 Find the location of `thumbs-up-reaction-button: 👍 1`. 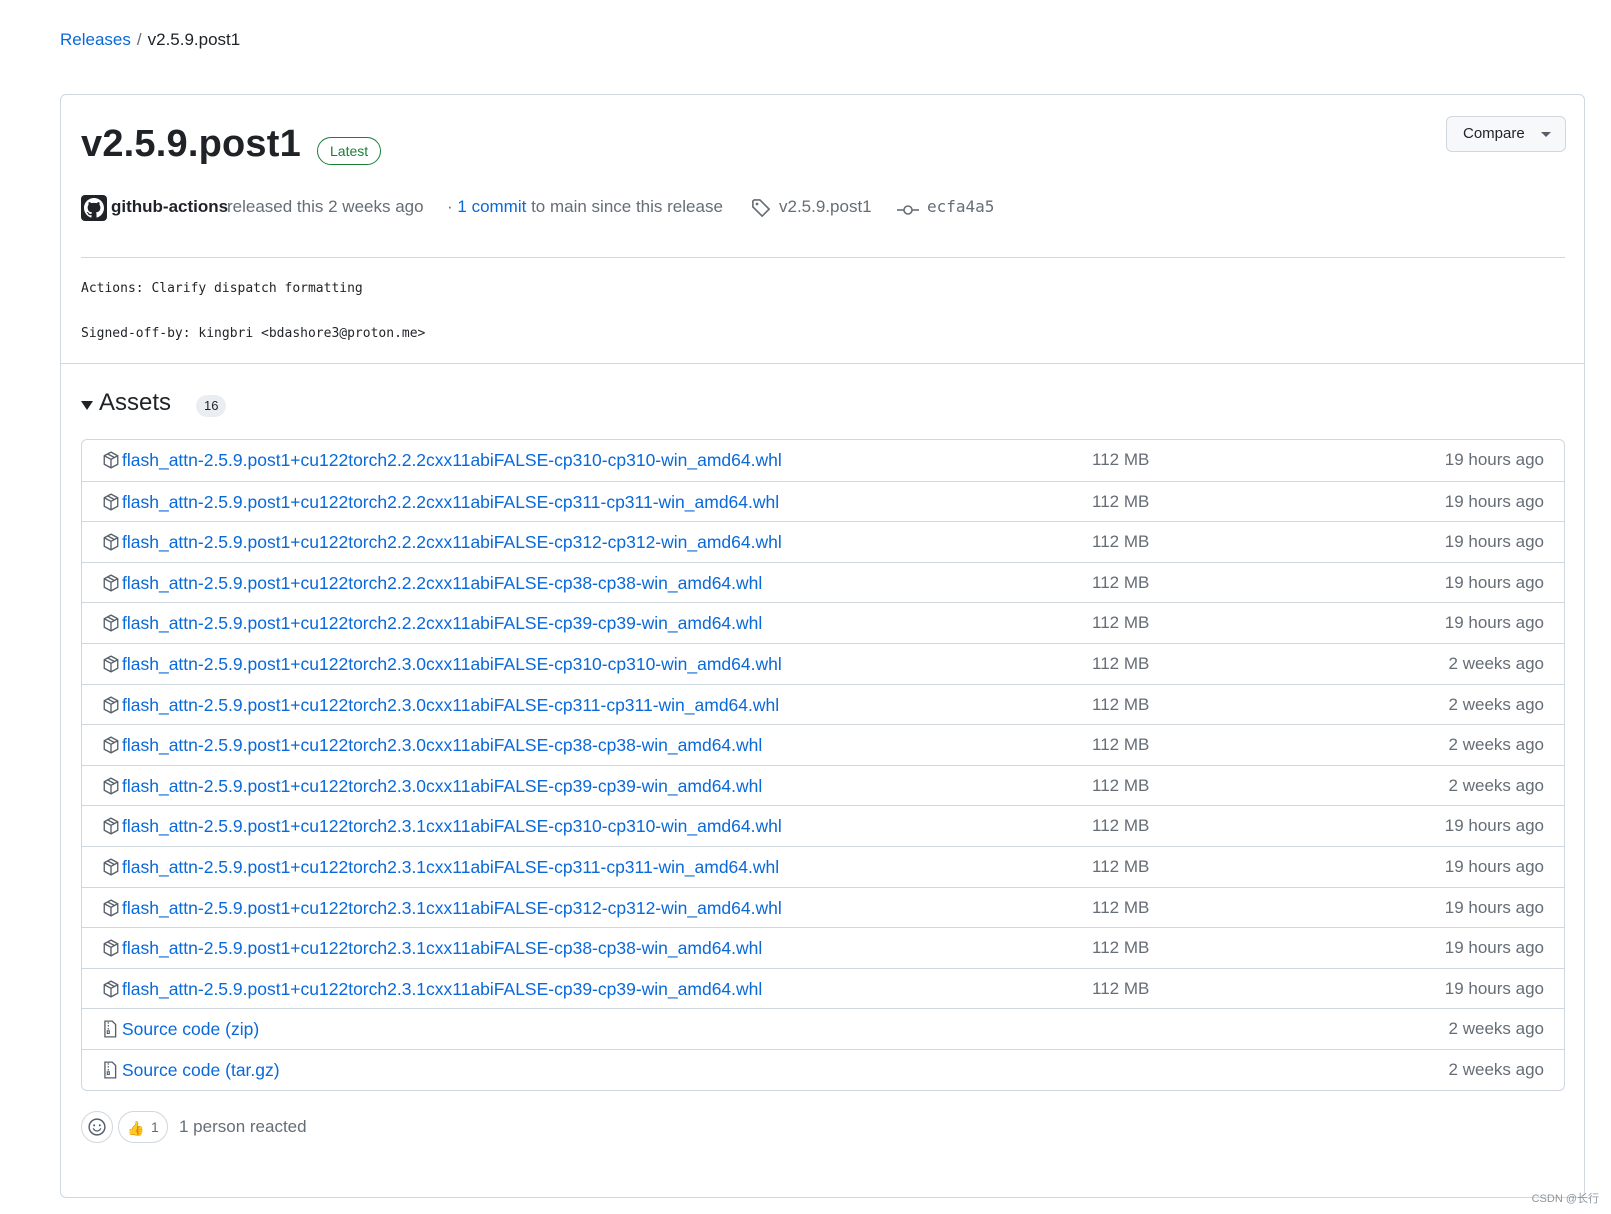

thumbs-up-reaction-button: 👍 1 is located at coordinates (143, 1127).